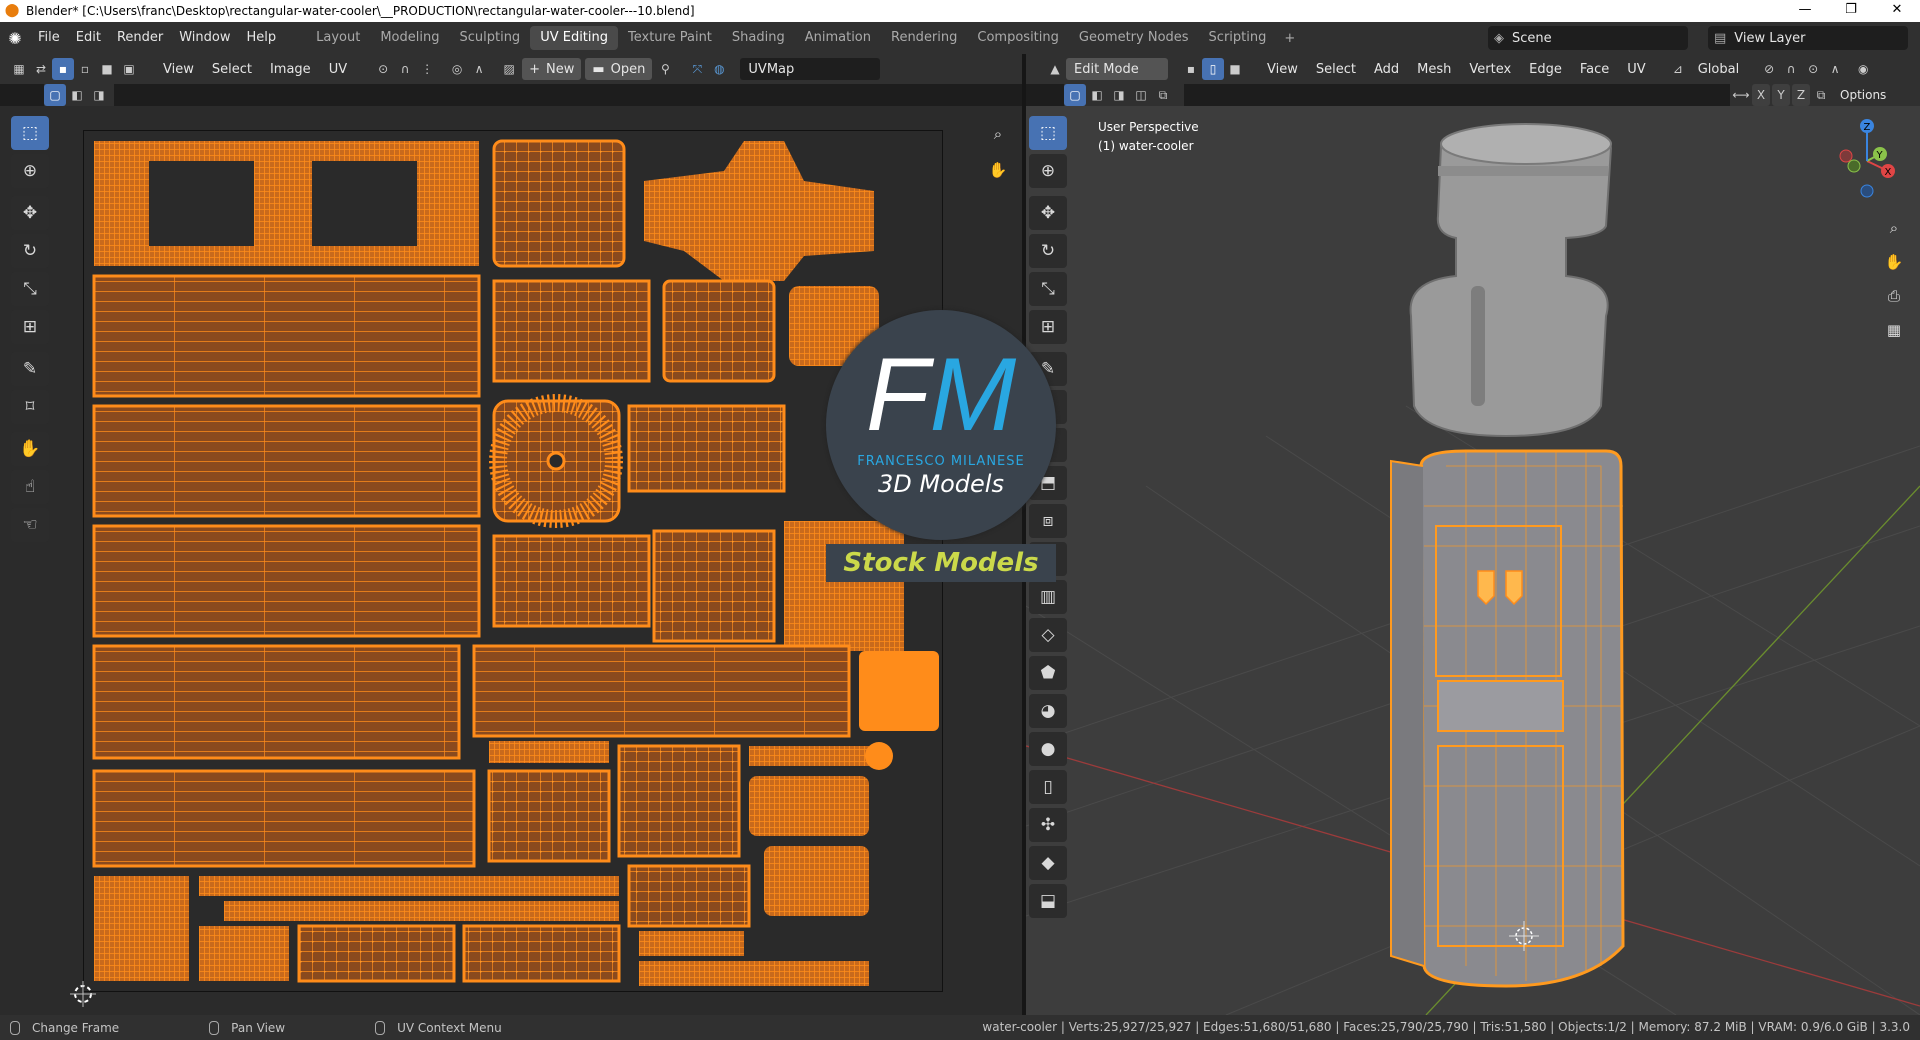  Describe the element at coordinates (1134, 38) in the screenshot. I see `tab-geometry-nodes: Geometry Nodes` at that location.